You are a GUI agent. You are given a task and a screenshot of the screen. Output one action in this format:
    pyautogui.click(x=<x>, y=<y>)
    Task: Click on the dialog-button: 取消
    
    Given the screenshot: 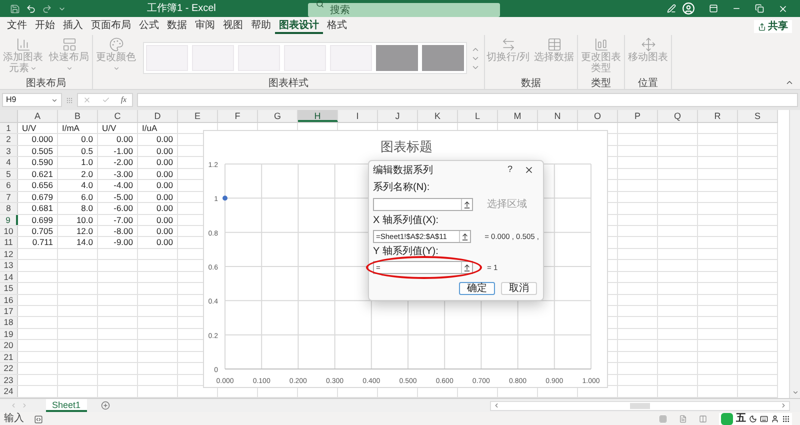 What is the action you would take?
    pyautogui.click(x=519, y=288)
    